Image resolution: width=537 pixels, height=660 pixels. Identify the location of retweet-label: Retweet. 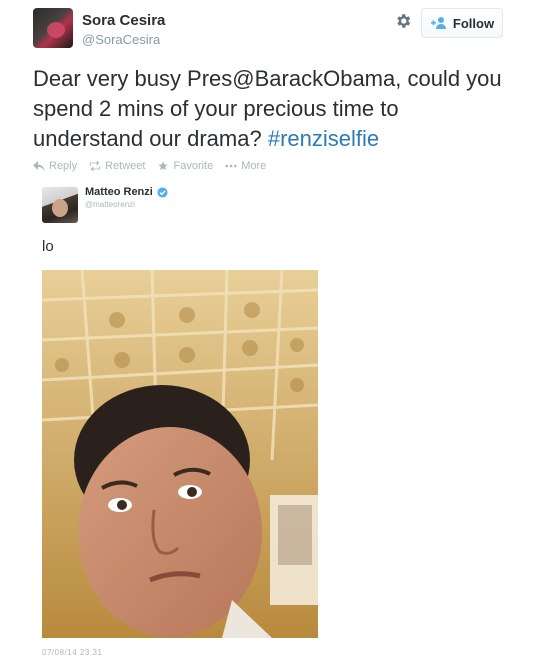
(125, 166).